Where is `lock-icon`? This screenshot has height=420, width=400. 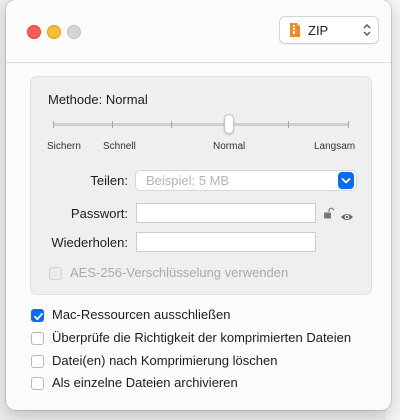
lock-icon is located at coordinates (329, 216).